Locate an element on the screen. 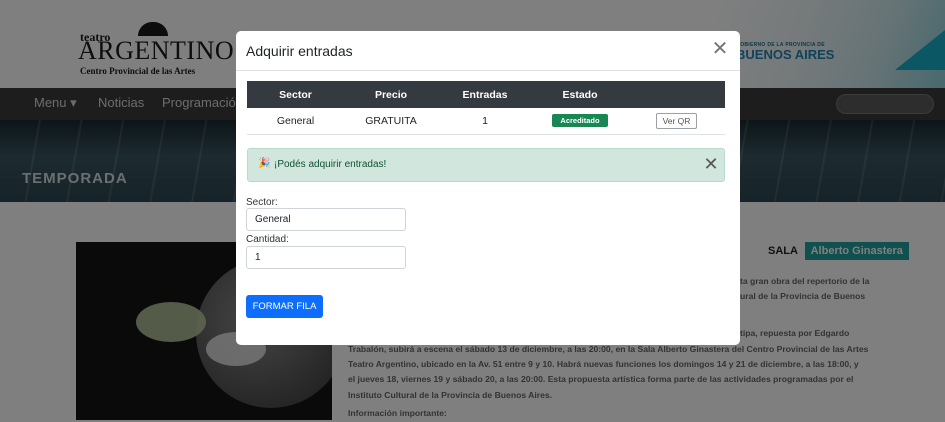 Image resolution: width=945 pixels, height=422 pixels. col-actions is located at coordinates (676, 94).